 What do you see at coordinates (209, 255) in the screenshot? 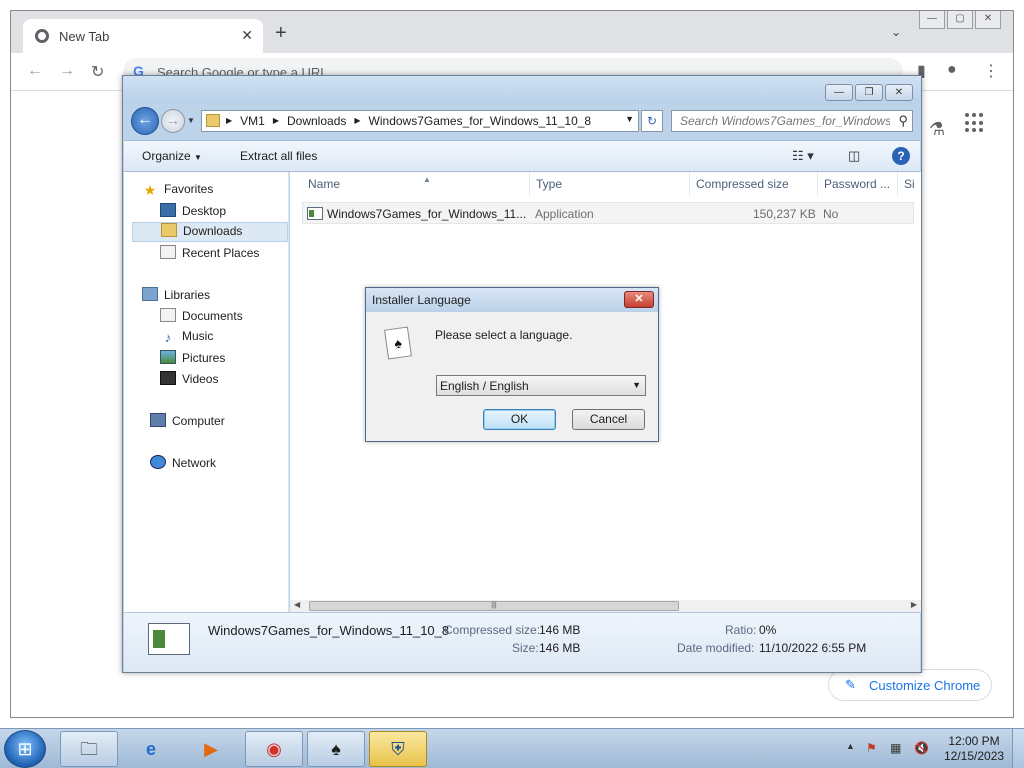
I see `nav-item-recent-places: Recent Places` at bounding box center [209, 255].